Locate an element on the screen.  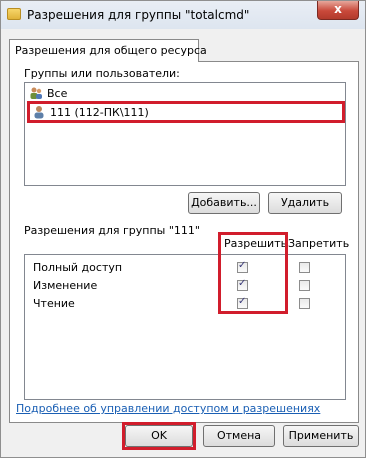
tab-share-permissions: Разрешения для общего ресурса is located at coordinates (108, 50).